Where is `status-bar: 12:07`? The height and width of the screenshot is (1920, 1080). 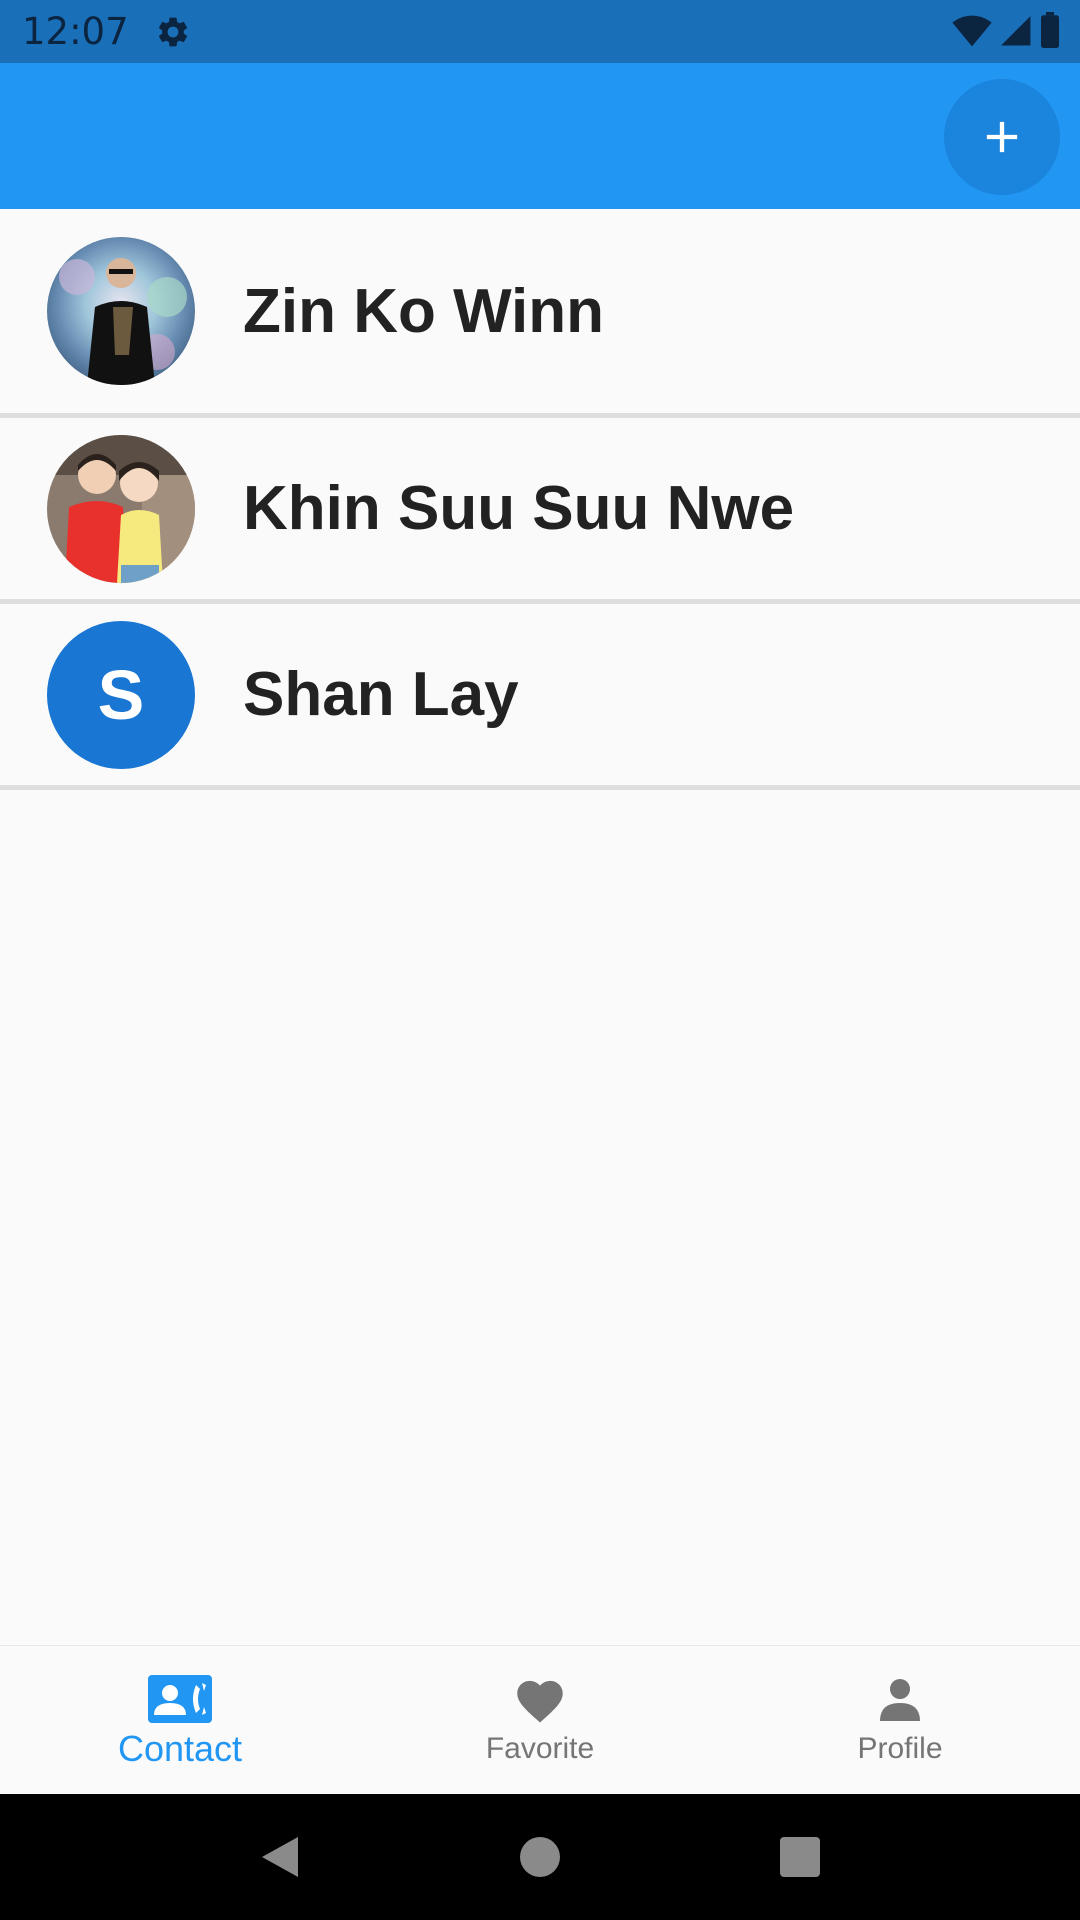 status-bar: 12:07 is located at coordinates (540, 31).